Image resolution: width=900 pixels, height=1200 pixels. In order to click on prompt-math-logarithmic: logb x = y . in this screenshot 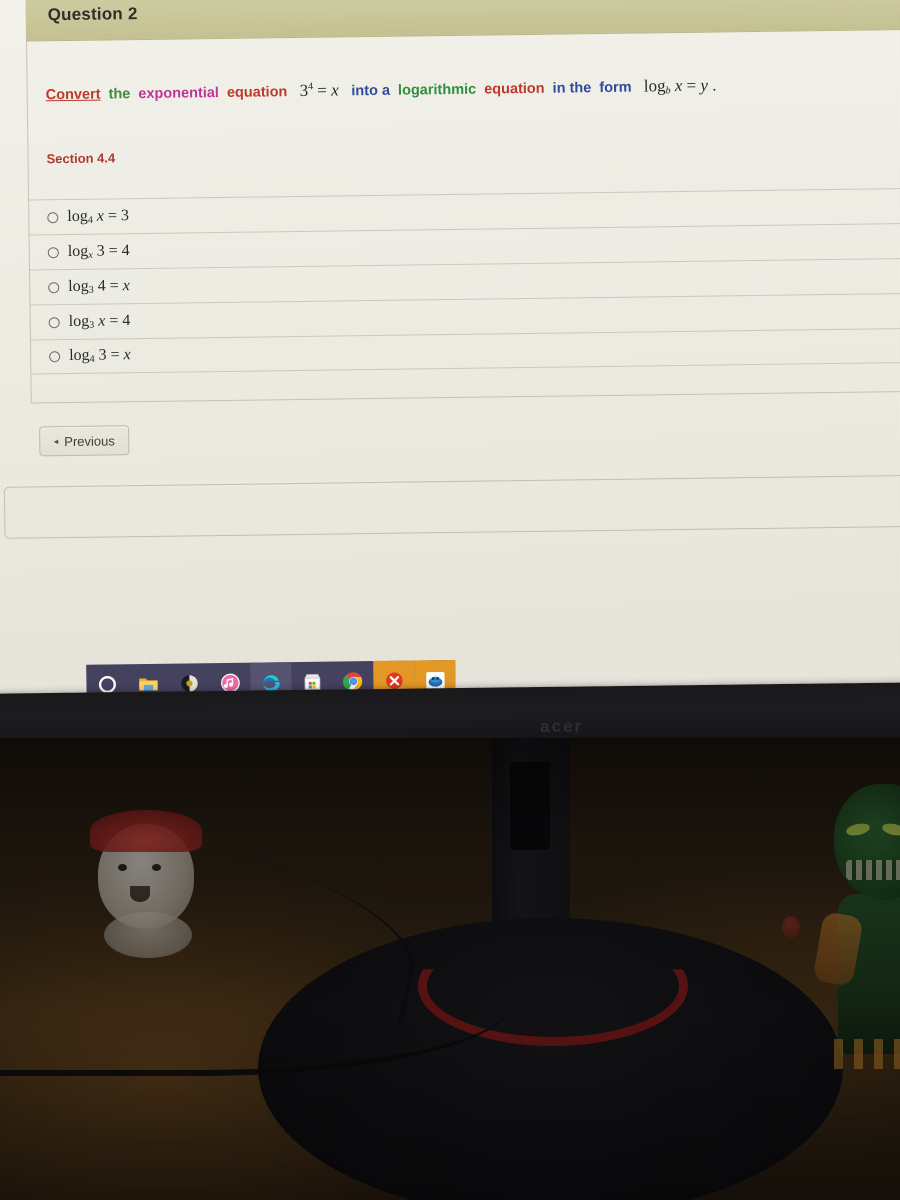, I will do `click(678, 86)`.